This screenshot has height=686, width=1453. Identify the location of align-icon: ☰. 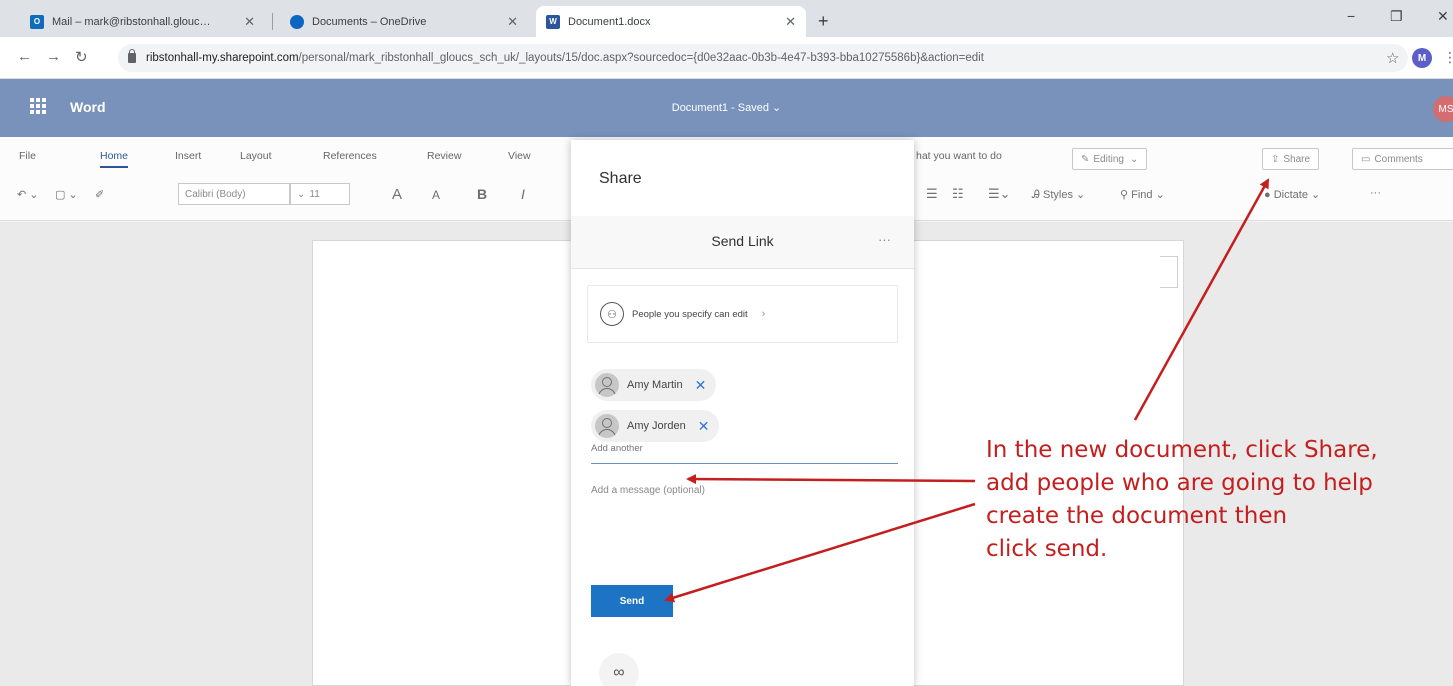
(932, 194).